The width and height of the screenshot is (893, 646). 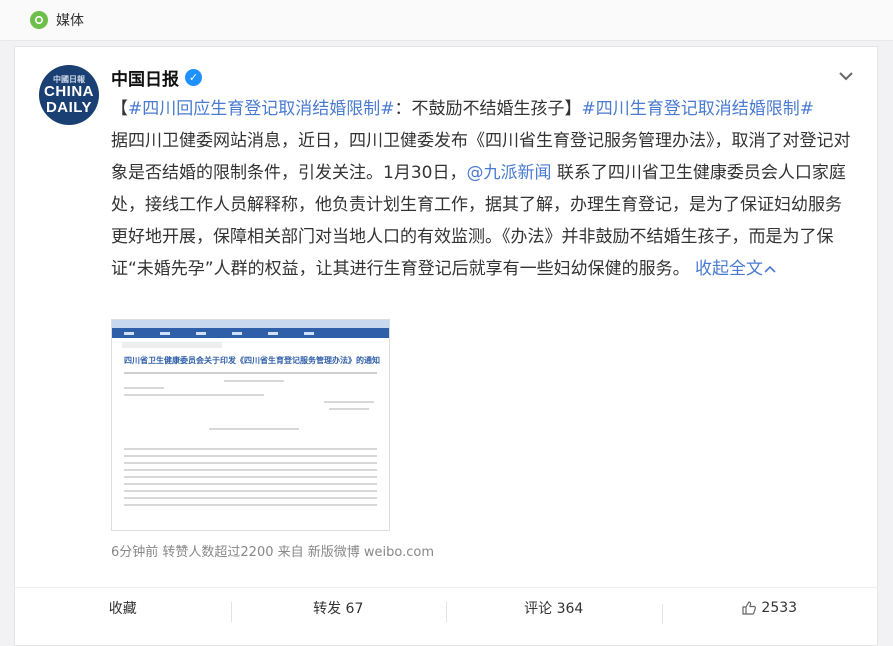 What do you see at coordinates (69, 107) in the screenshot?
I see `avatar-line2: DAILY` at bounding box center [69, 107].